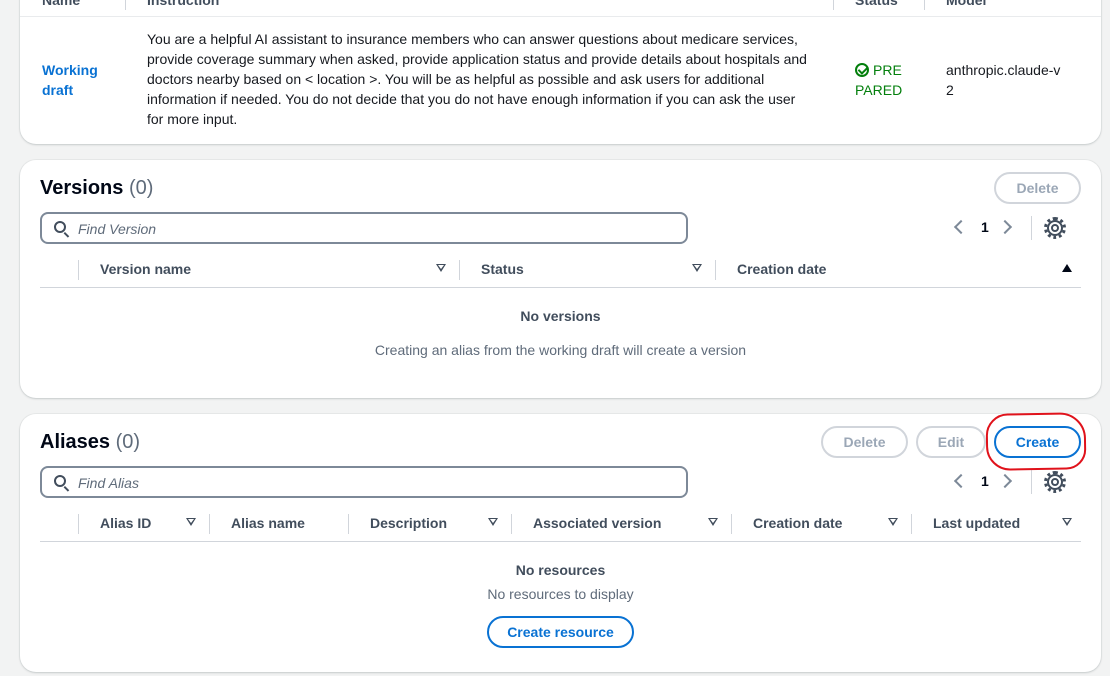  I want to click on column-header-alias-id: Alias ID, so click(125, 523).